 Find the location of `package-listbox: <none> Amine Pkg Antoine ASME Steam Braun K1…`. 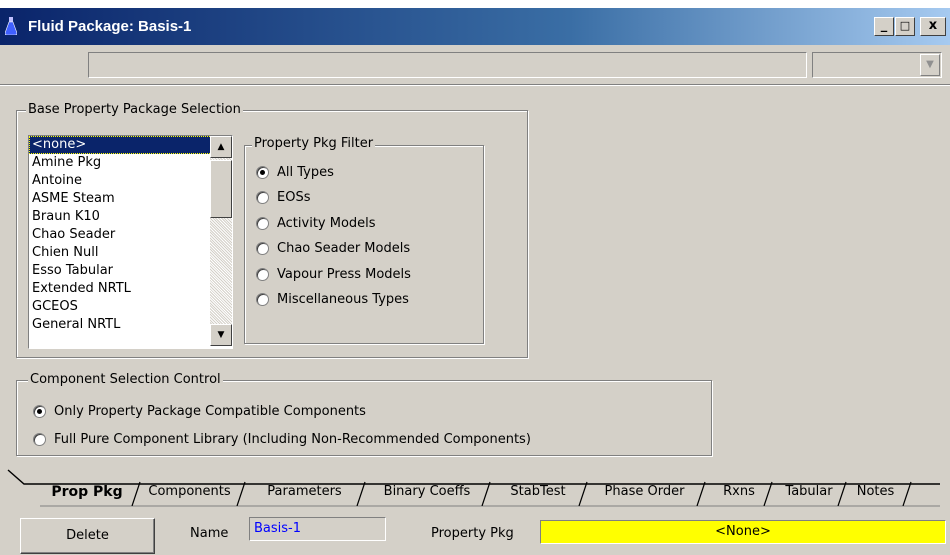

package-listbox: <none> Amine Pkg Antoine ASME Steam Braun K1… is located at coordinates (130, 242).